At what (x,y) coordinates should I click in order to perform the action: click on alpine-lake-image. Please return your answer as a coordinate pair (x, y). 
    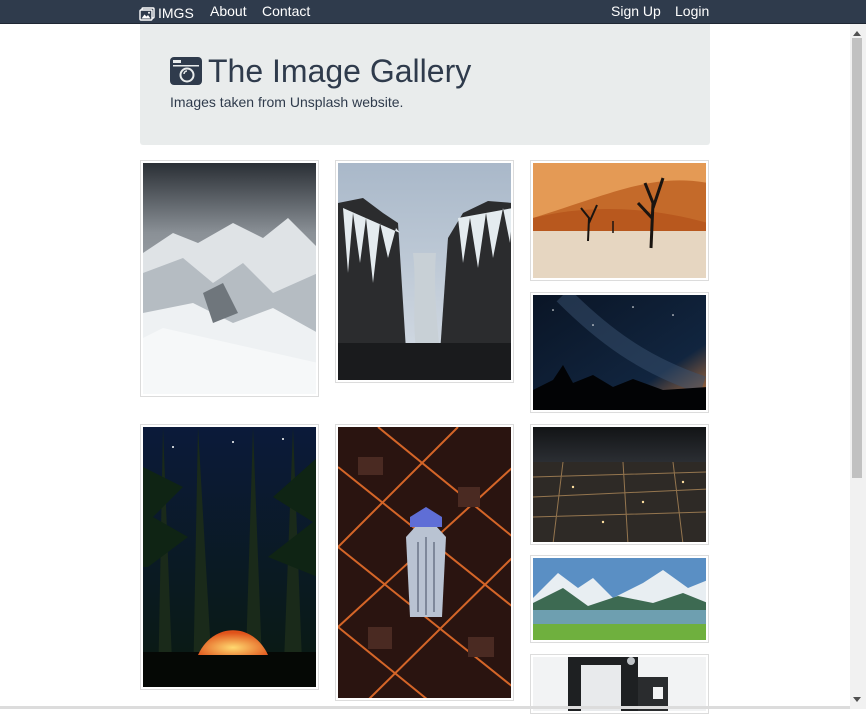
    Looking at the image, I should click on (619, 599).